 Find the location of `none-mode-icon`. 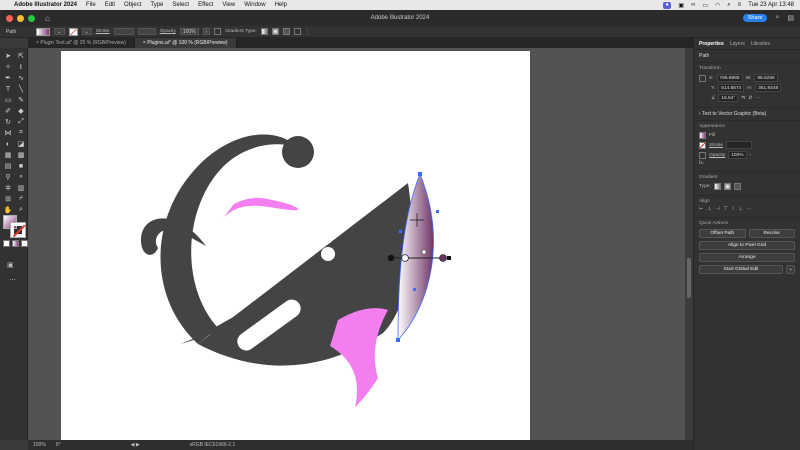

none-mode-icon is located at coordinates (24, 243).